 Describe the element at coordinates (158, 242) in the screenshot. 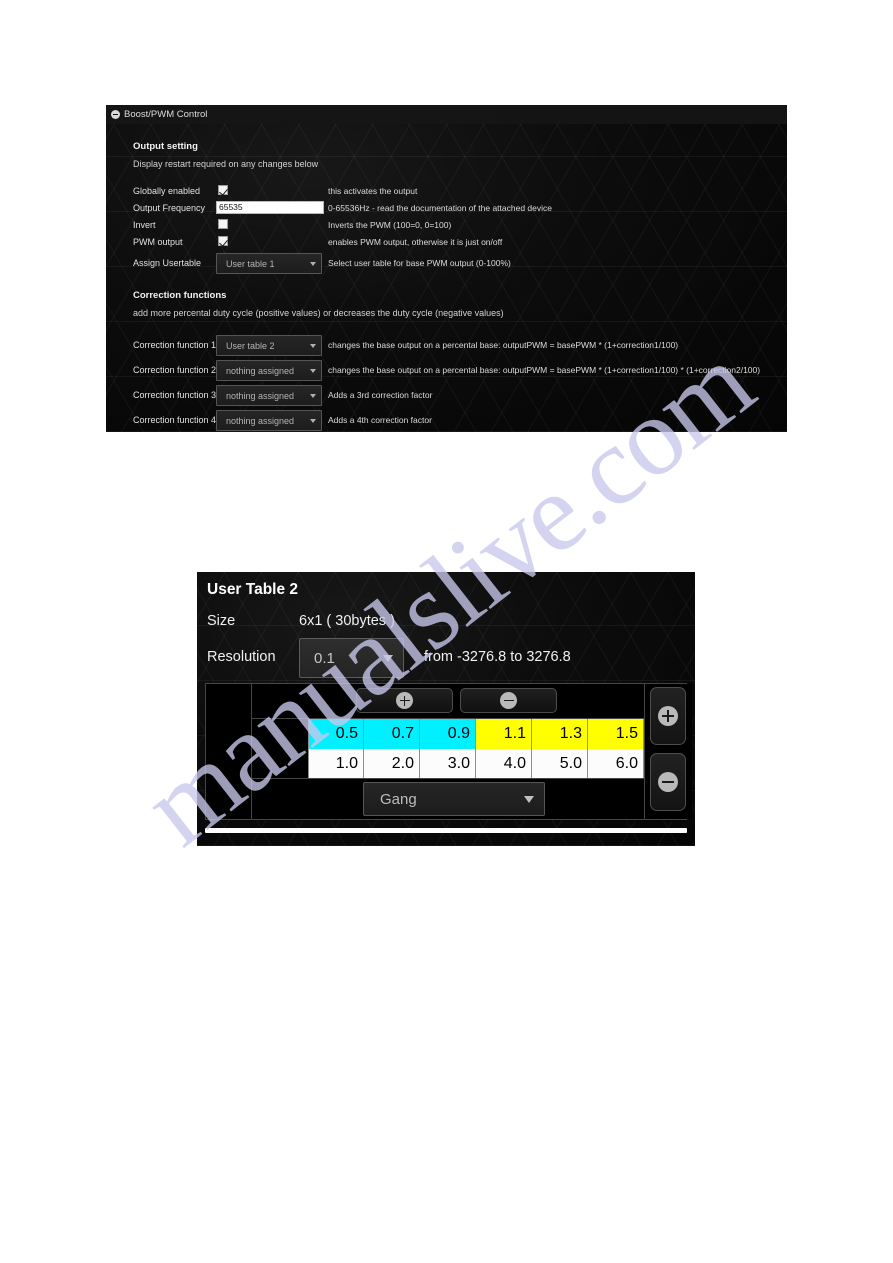

I see `pwm-output-label: PWM output` at that location.